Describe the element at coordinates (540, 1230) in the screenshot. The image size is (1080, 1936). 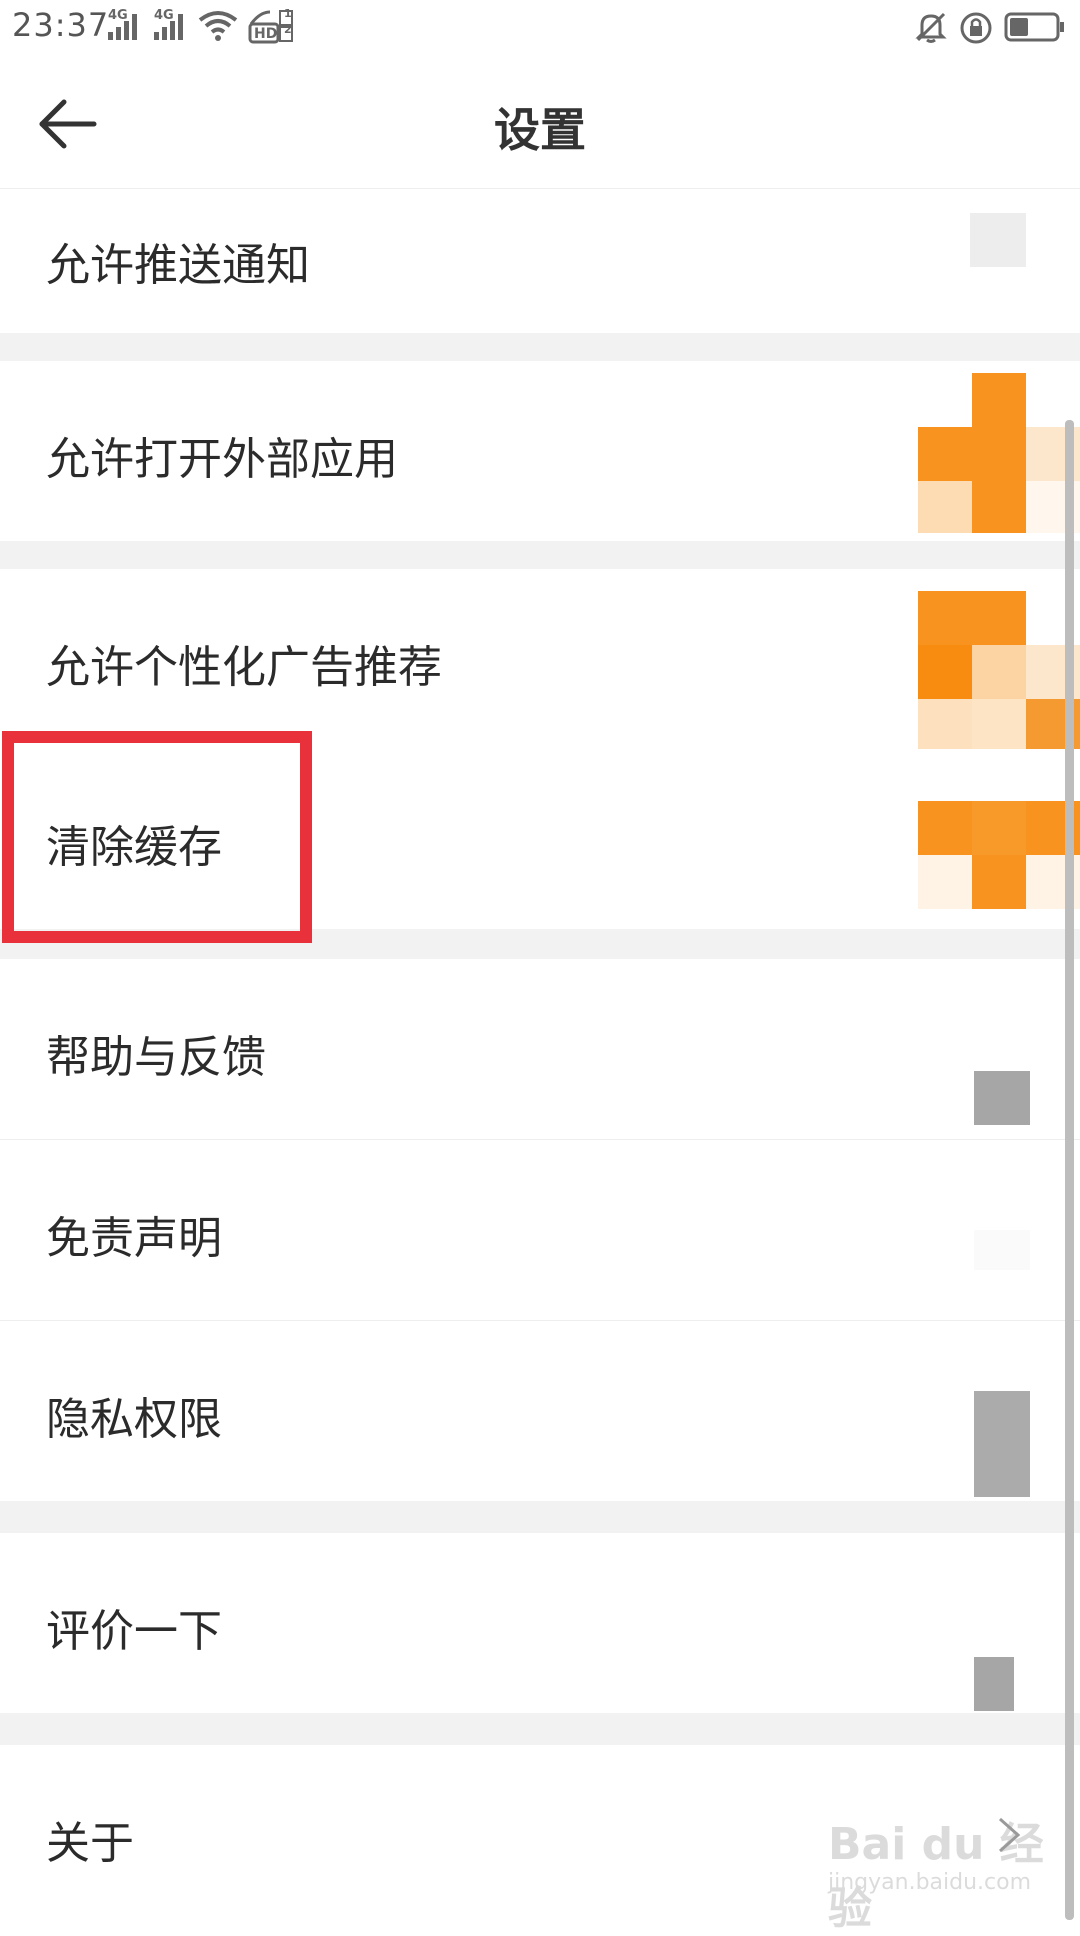
I see `setting-item-disclaimer: 免责声明` at that location.